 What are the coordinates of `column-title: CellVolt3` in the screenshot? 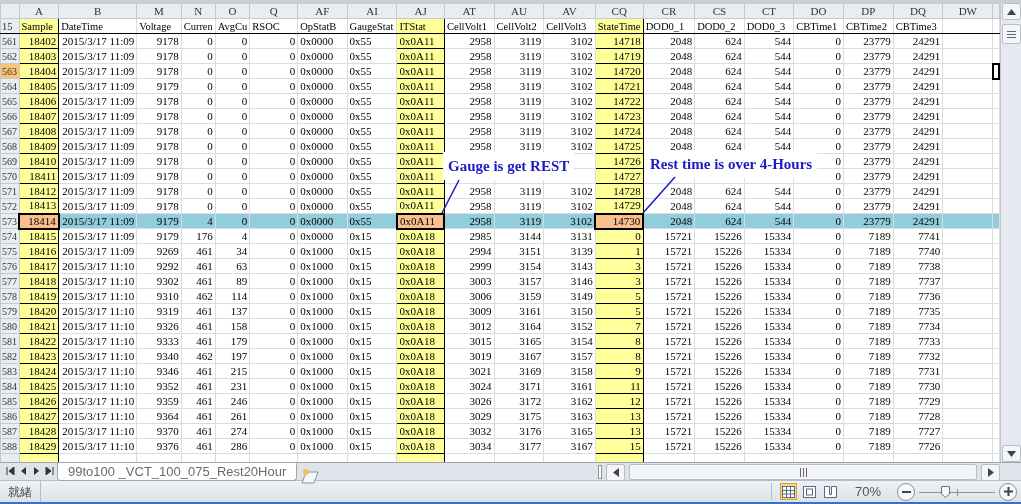 It's located at (569, 26).